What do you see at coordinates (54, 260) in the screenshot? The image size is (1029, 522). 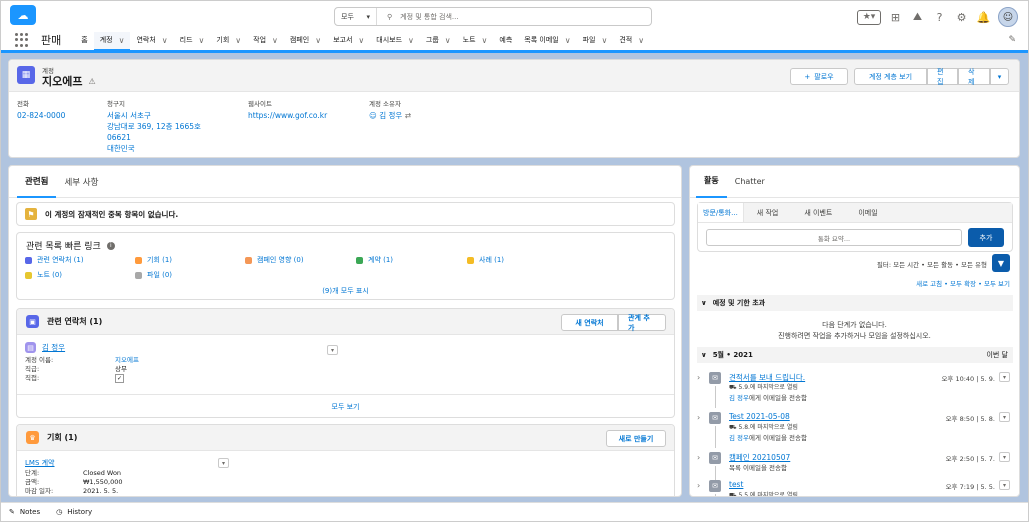 I see `quick-link: 관련 연락처 (1)` at bounding box center [54, 260].